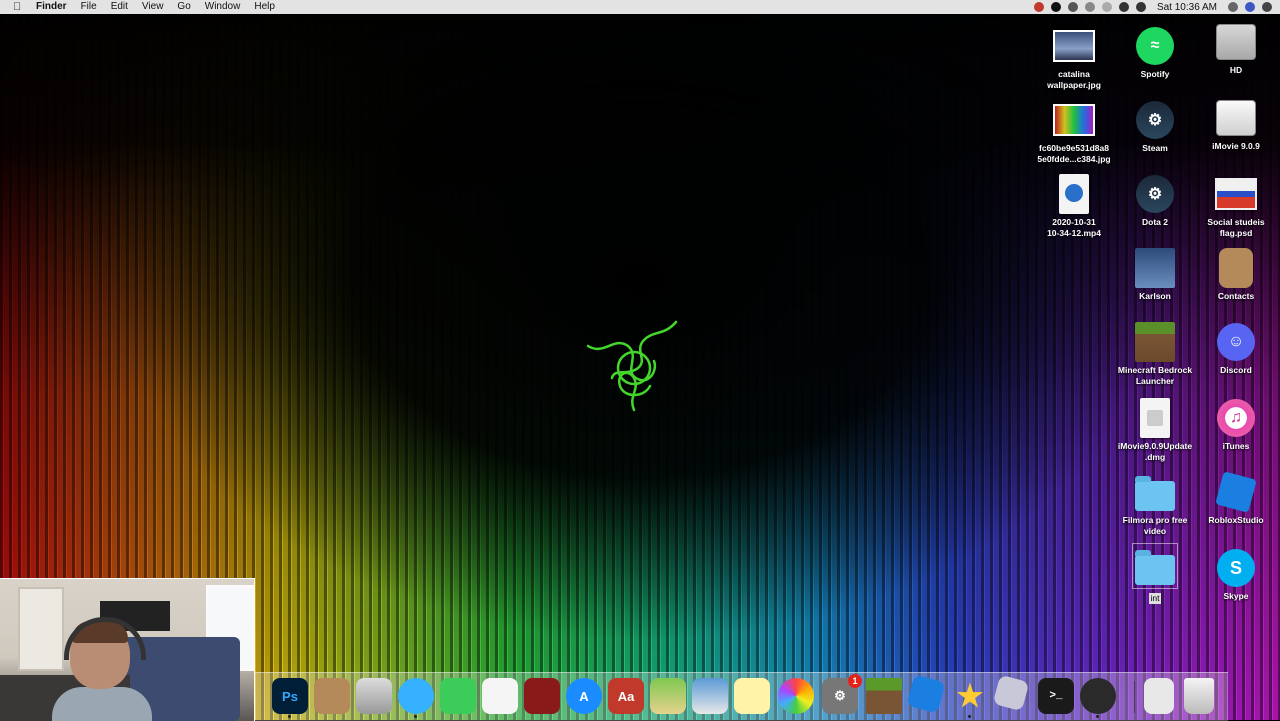  I want to click on desktop-icon-itunes: ♫ iTunes, so click(1236, 424).